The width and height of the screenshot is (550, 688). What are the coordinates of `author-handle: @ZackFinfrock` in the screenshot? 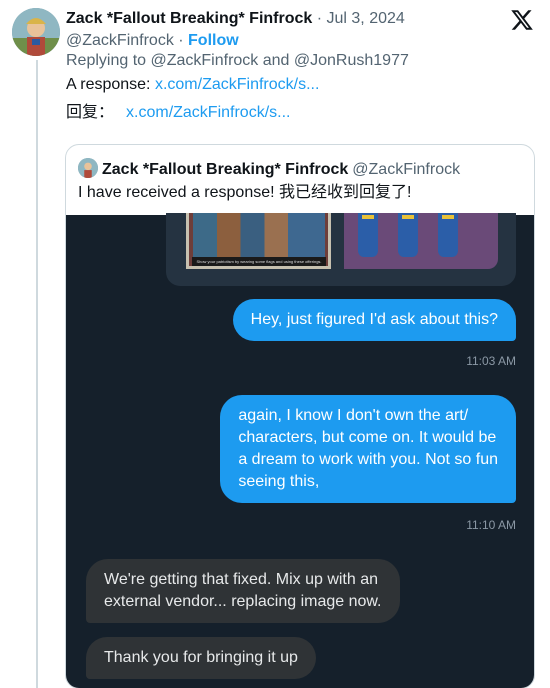 It's located at (120, 40).